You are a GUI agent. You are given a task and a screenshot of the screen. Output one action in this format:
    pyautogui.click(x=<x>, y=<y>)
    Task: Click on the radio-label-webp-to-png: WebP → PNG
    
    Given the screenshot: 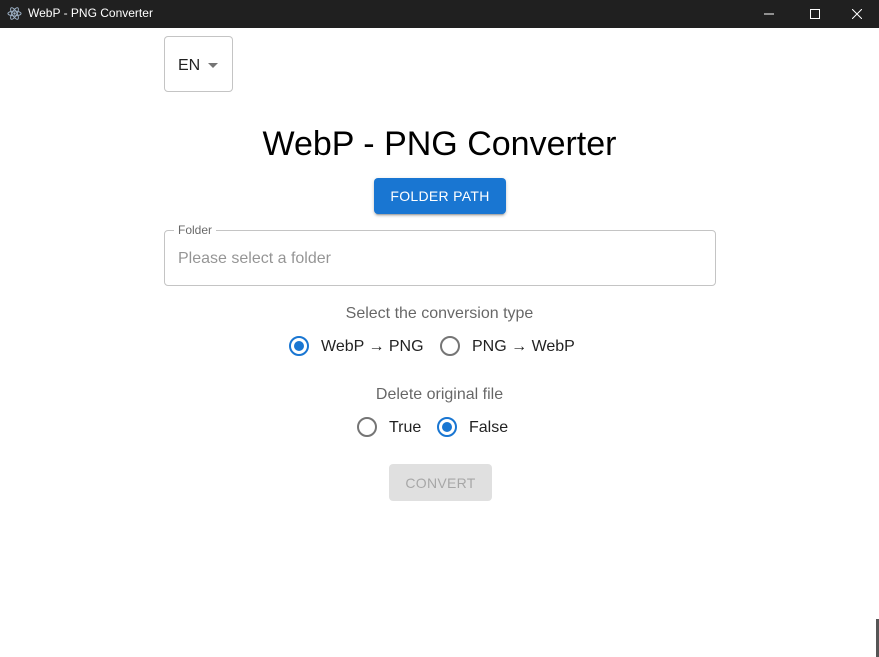 What is the action you would take?
    pyautogui.click(x=372, y=346)
    